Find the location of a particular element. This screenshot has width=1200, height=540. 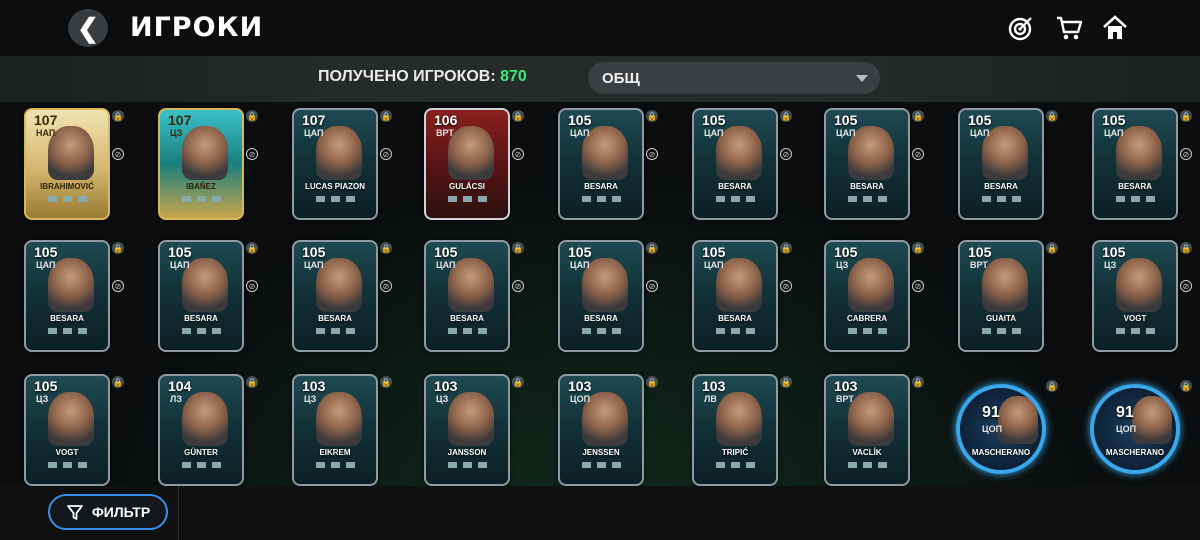

player-card: 103 ВРТ VACLÍK is located at coordinates (867, 430).